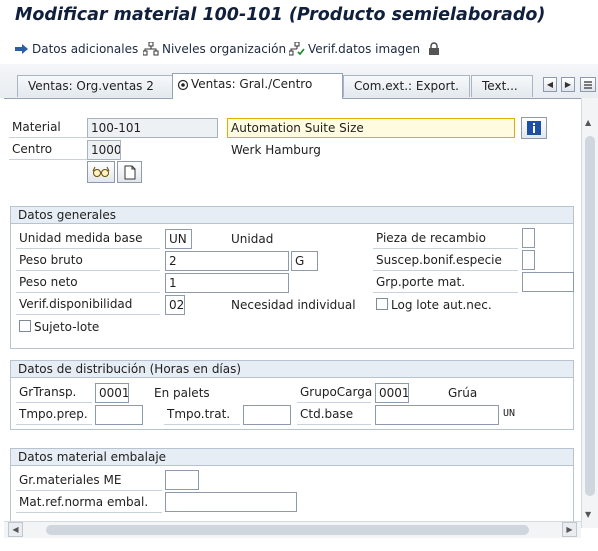 The height and width of the screenshot is (551, 598). What do you see at coordinates (183, 86) in the screenshot?
I see `active-tab-icon` at bounding box center [183, 86].